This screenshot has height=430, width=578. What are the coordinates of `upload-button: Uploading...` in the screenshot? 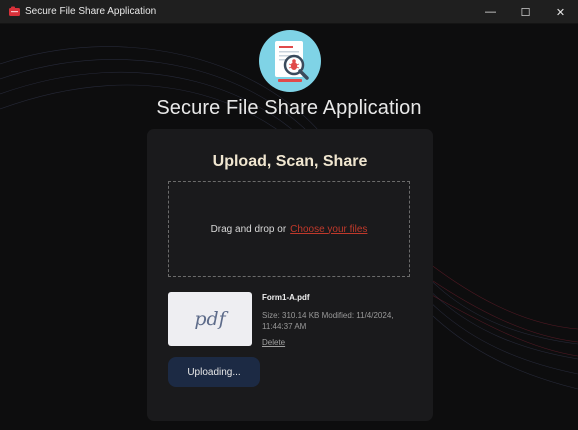 It's located at (214, 372).